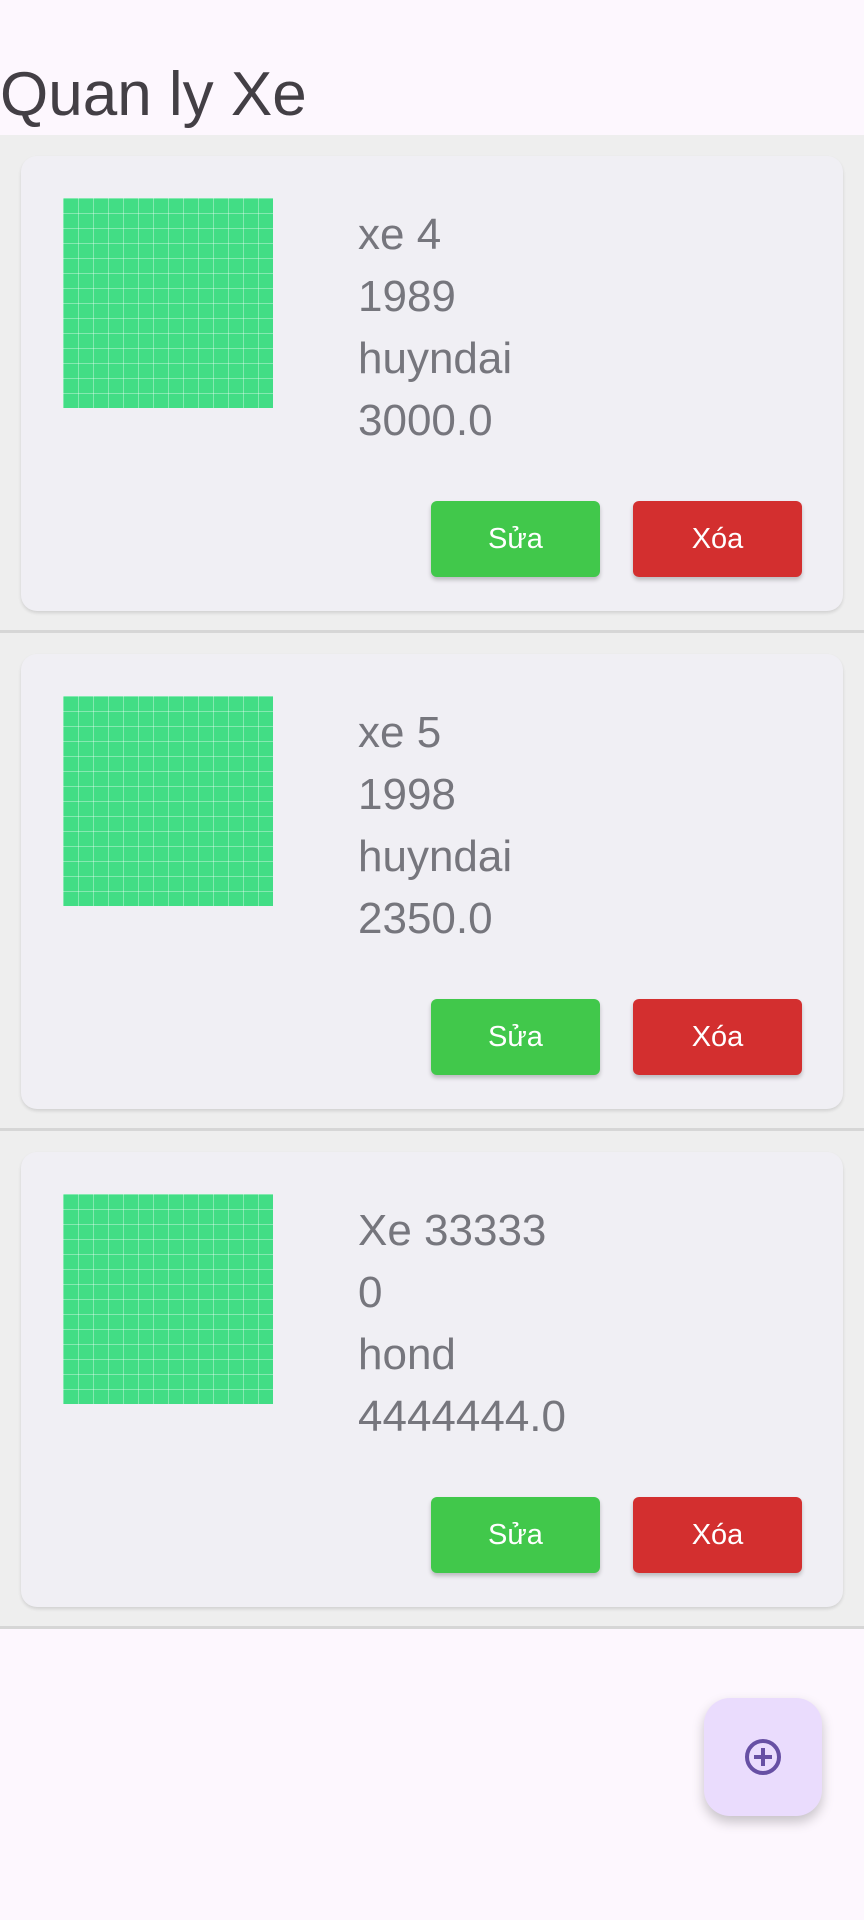  What do you see at coordinates (400, 732) in the screenshot?
I see `vehicle-name: xe 5` at bounding box center [400, 732].